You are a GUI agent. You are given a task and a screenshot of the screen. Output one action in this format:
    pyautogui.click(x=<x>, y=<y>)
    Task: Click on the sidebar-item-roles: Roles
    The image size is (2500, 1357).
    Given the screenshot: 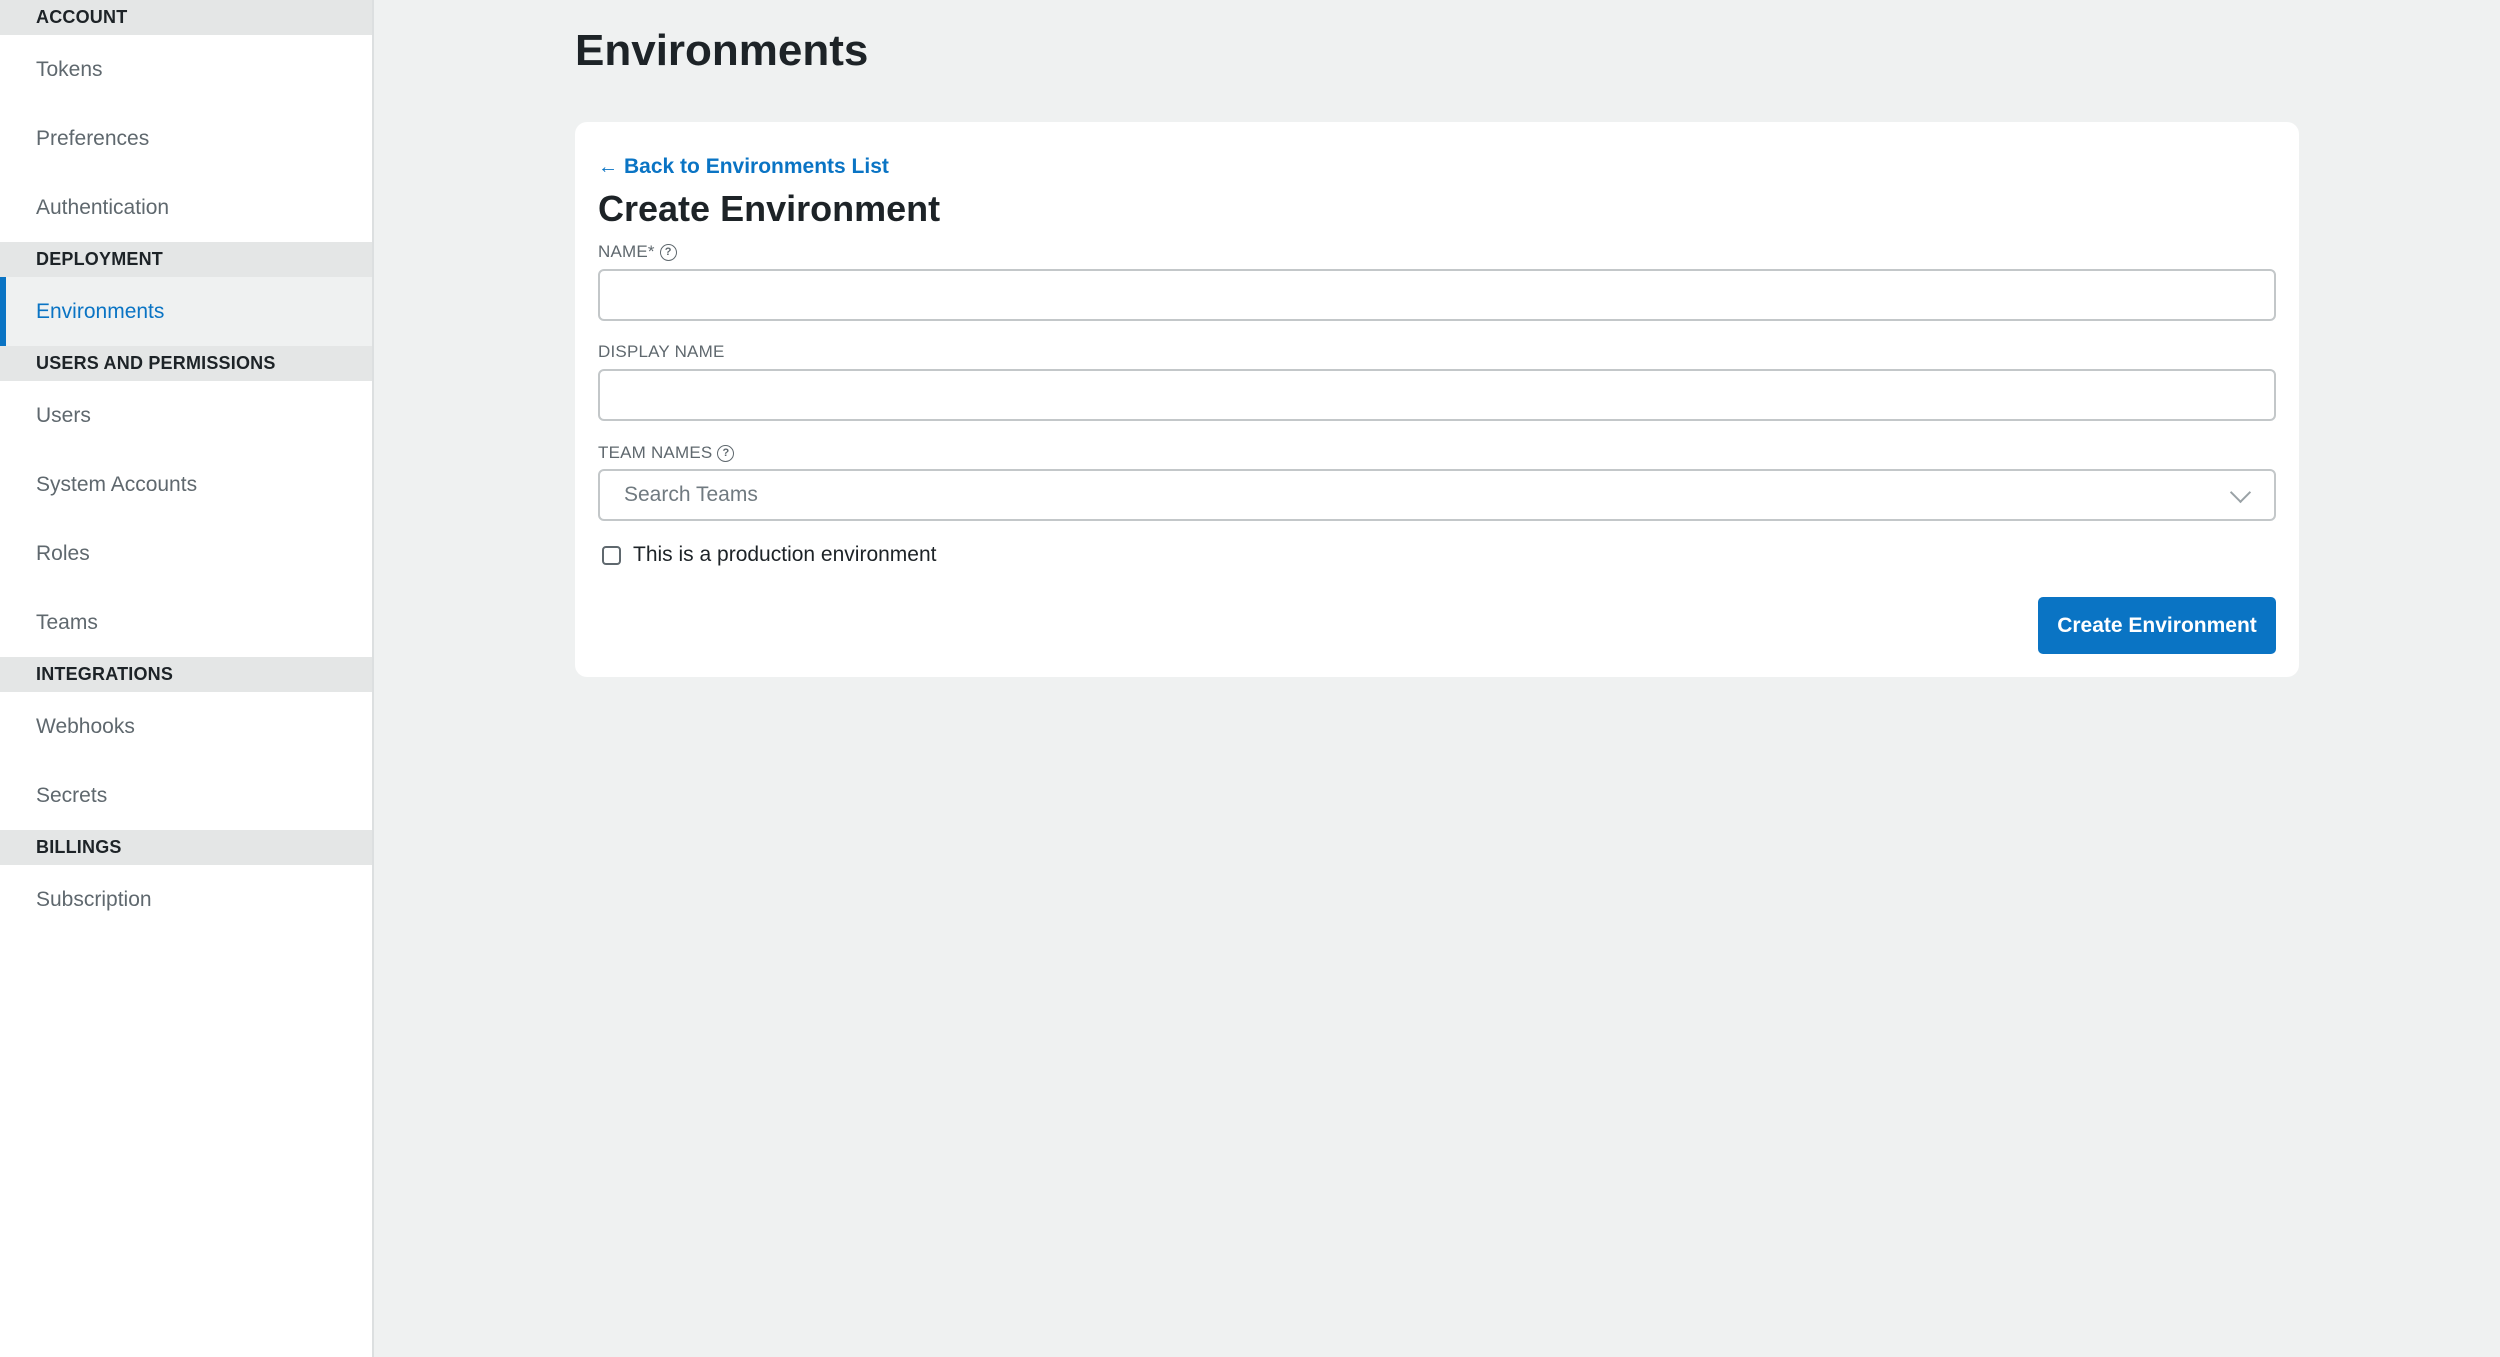 What is the action you would take?
    pyautogui.click(x=186, y=553)
    